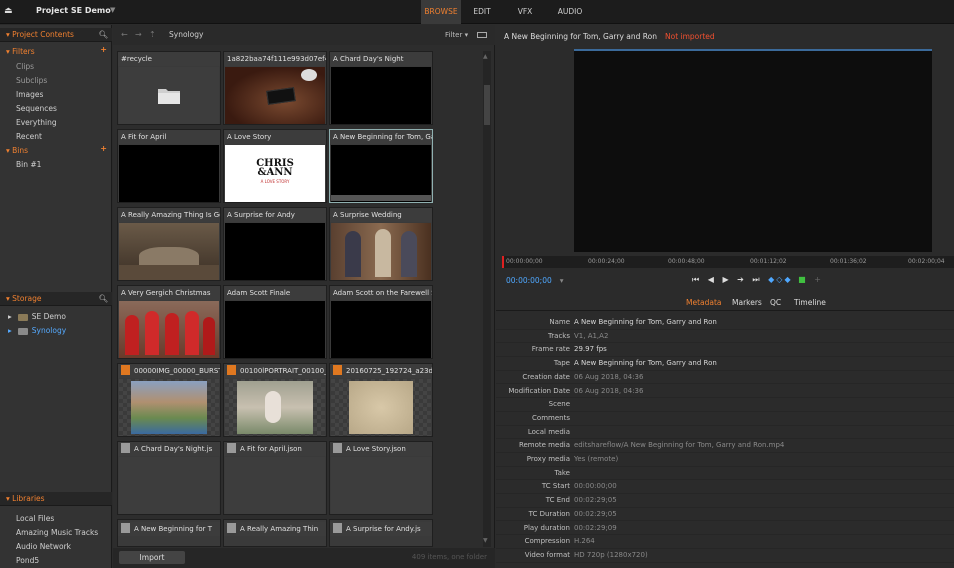  Describe the element at coordinates (103, 49) in the screenshot. I see `add-filter-icon: +` at that location.